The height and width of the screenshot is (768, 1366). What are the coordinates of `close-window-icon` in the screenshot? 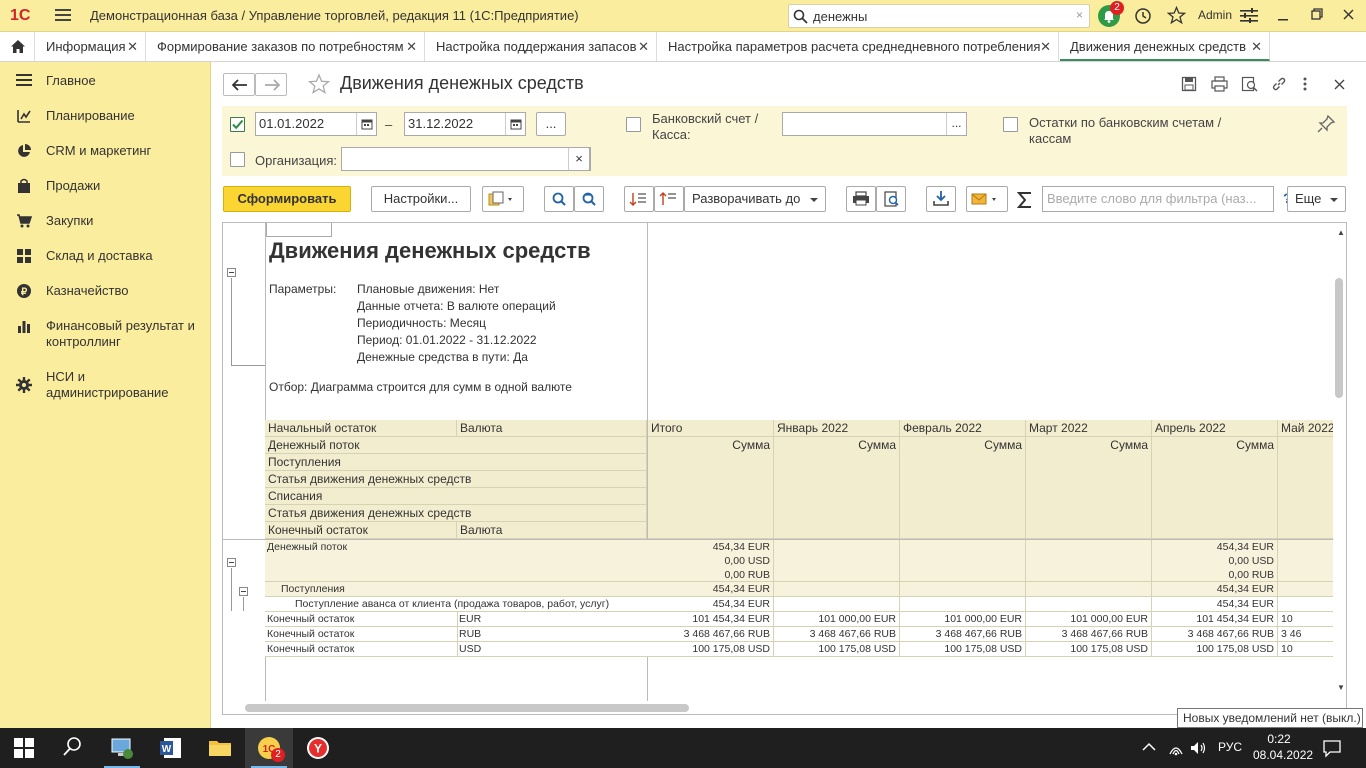 It's located at (1349, 14).